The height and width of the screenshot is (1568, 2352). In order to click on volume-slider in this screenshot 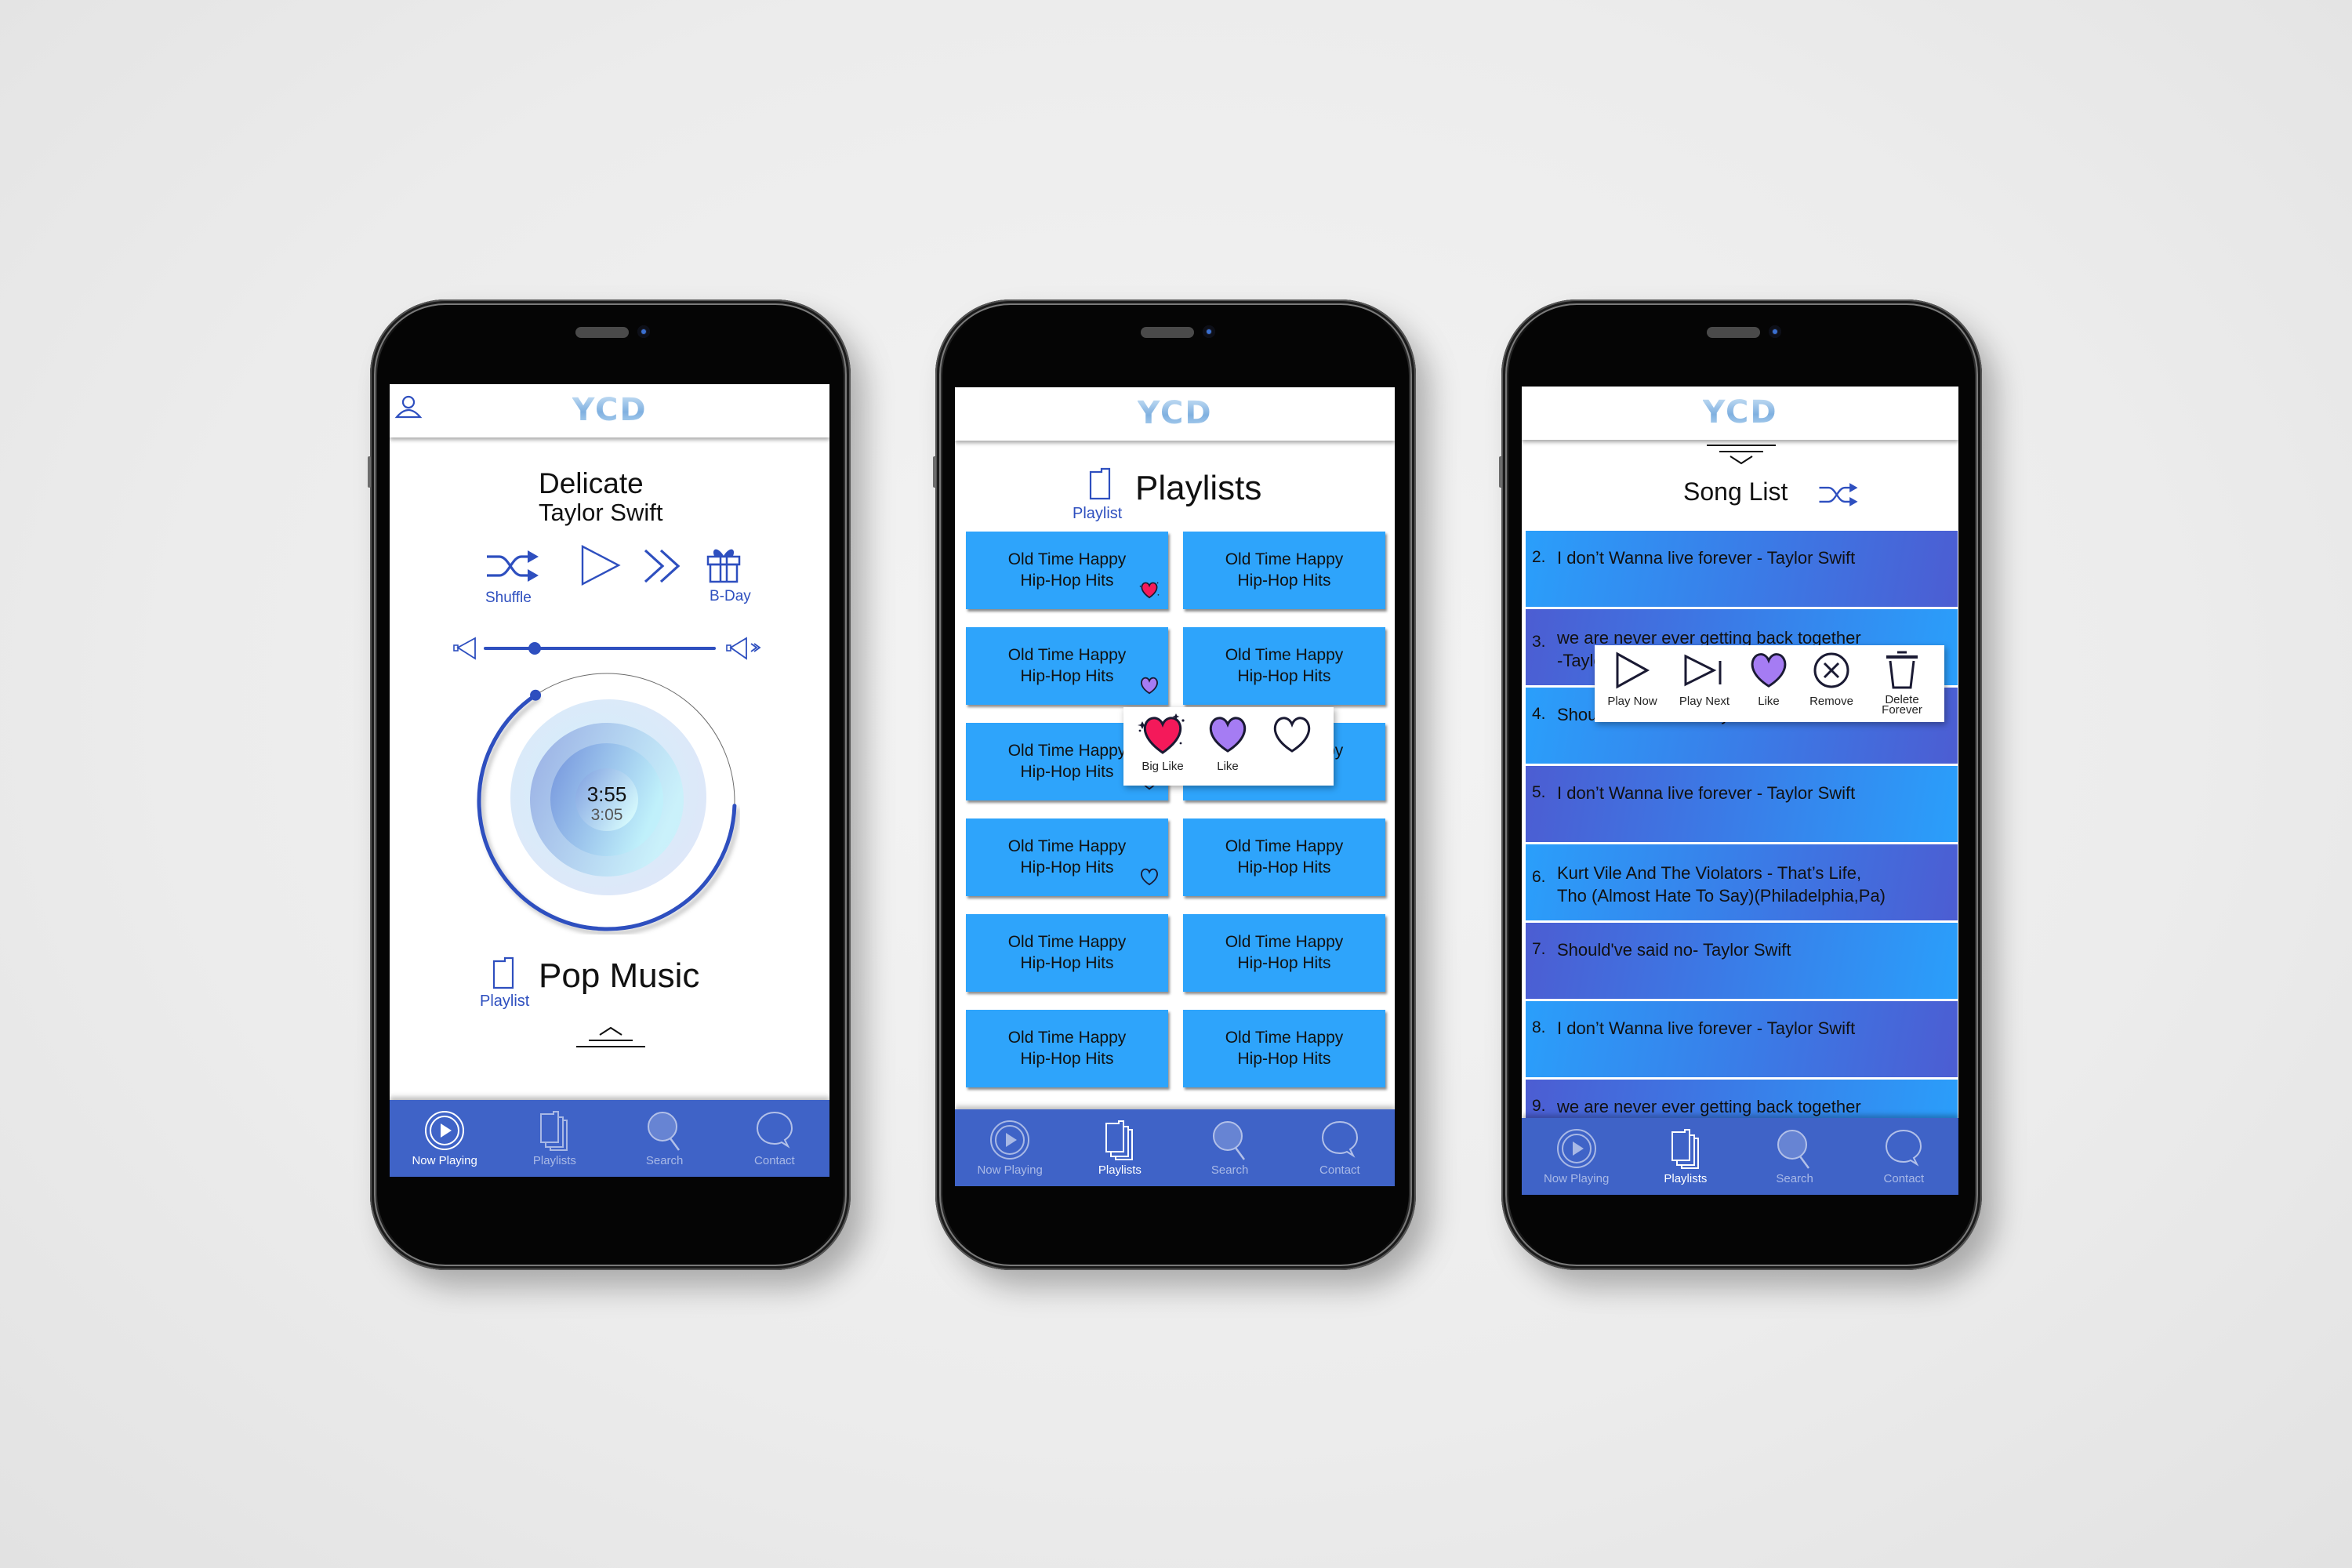, I will do `click(600, 648)`.